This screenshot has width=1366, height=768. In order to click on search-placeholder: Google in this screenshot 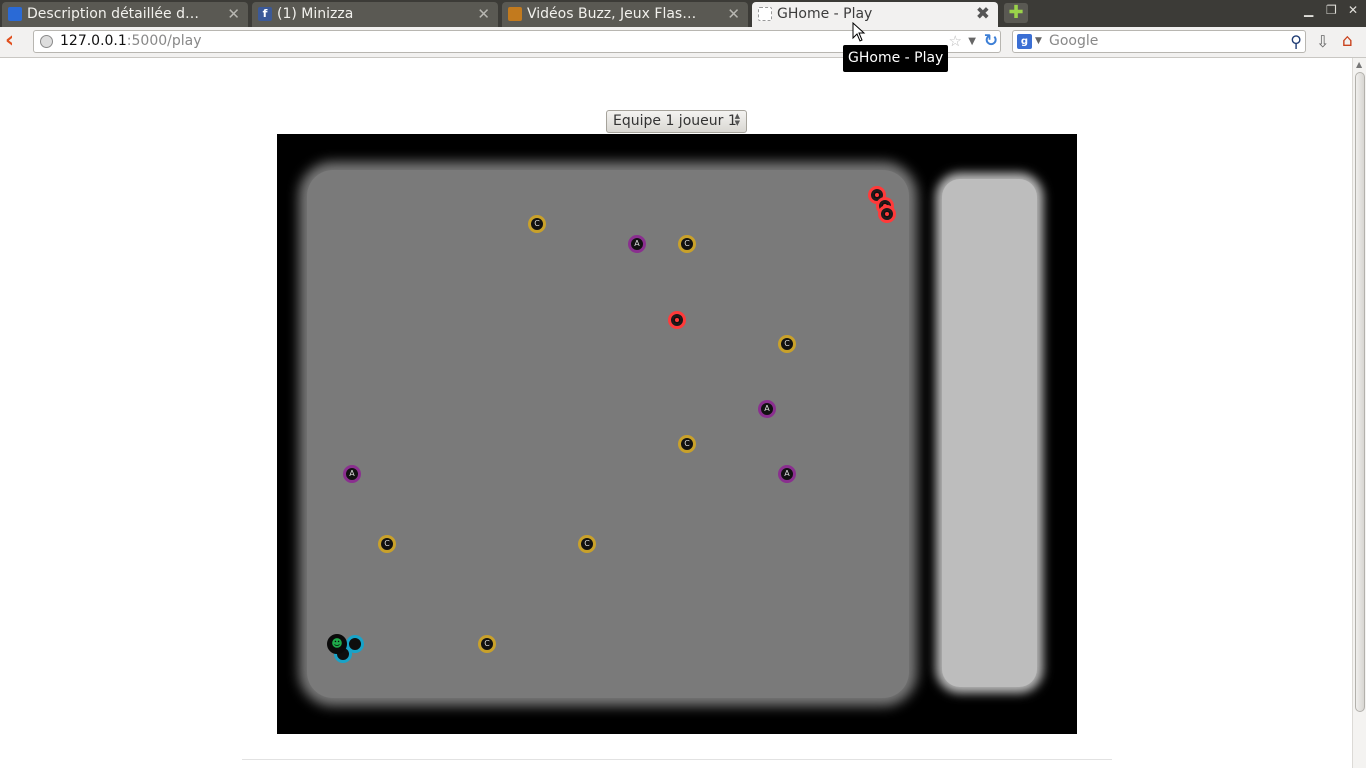, I will do `click(1074, 41)`.